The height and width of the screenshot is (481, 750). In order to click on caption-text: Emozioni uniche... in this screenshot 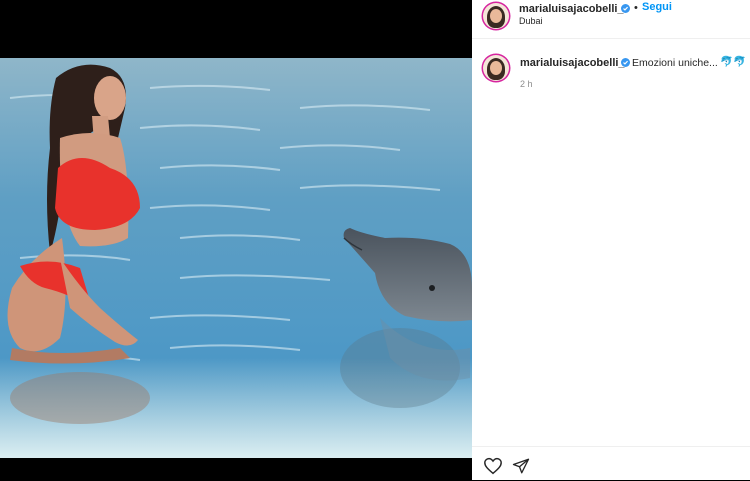, I will do `click(675, 63)`.